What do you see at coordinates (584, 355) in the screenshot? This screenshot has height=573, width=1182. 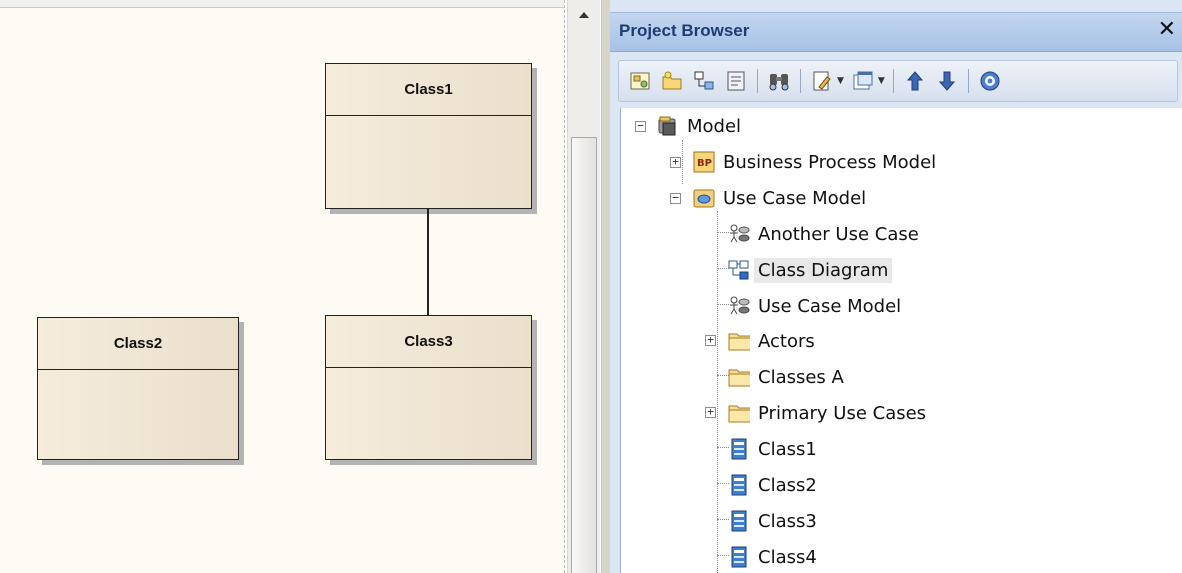 I see `scroll-thumb` at bounding box center [584, 355].